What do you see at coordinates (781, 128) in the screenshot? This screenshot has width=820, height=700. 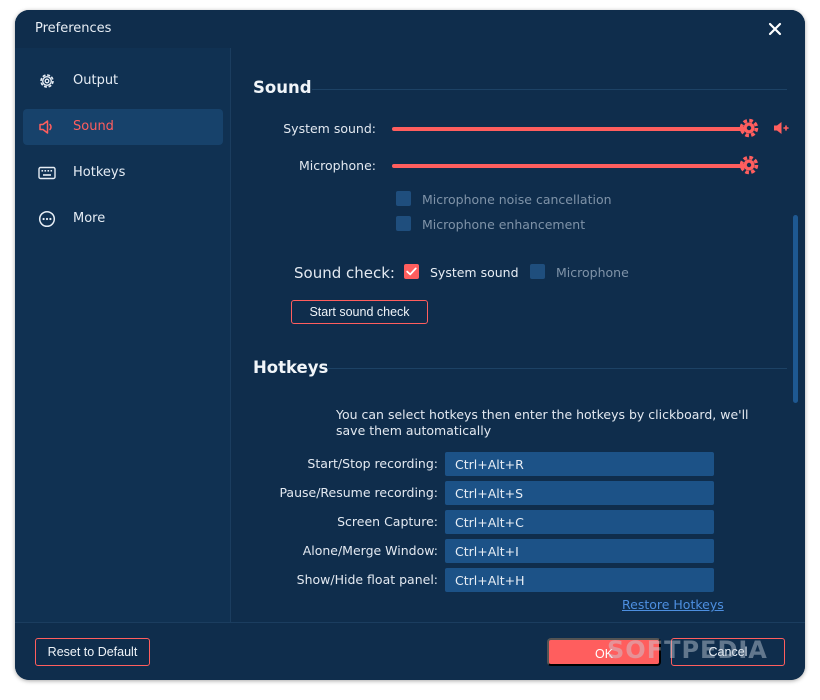 I see `volume-icon` at bounding box center [781, 128].